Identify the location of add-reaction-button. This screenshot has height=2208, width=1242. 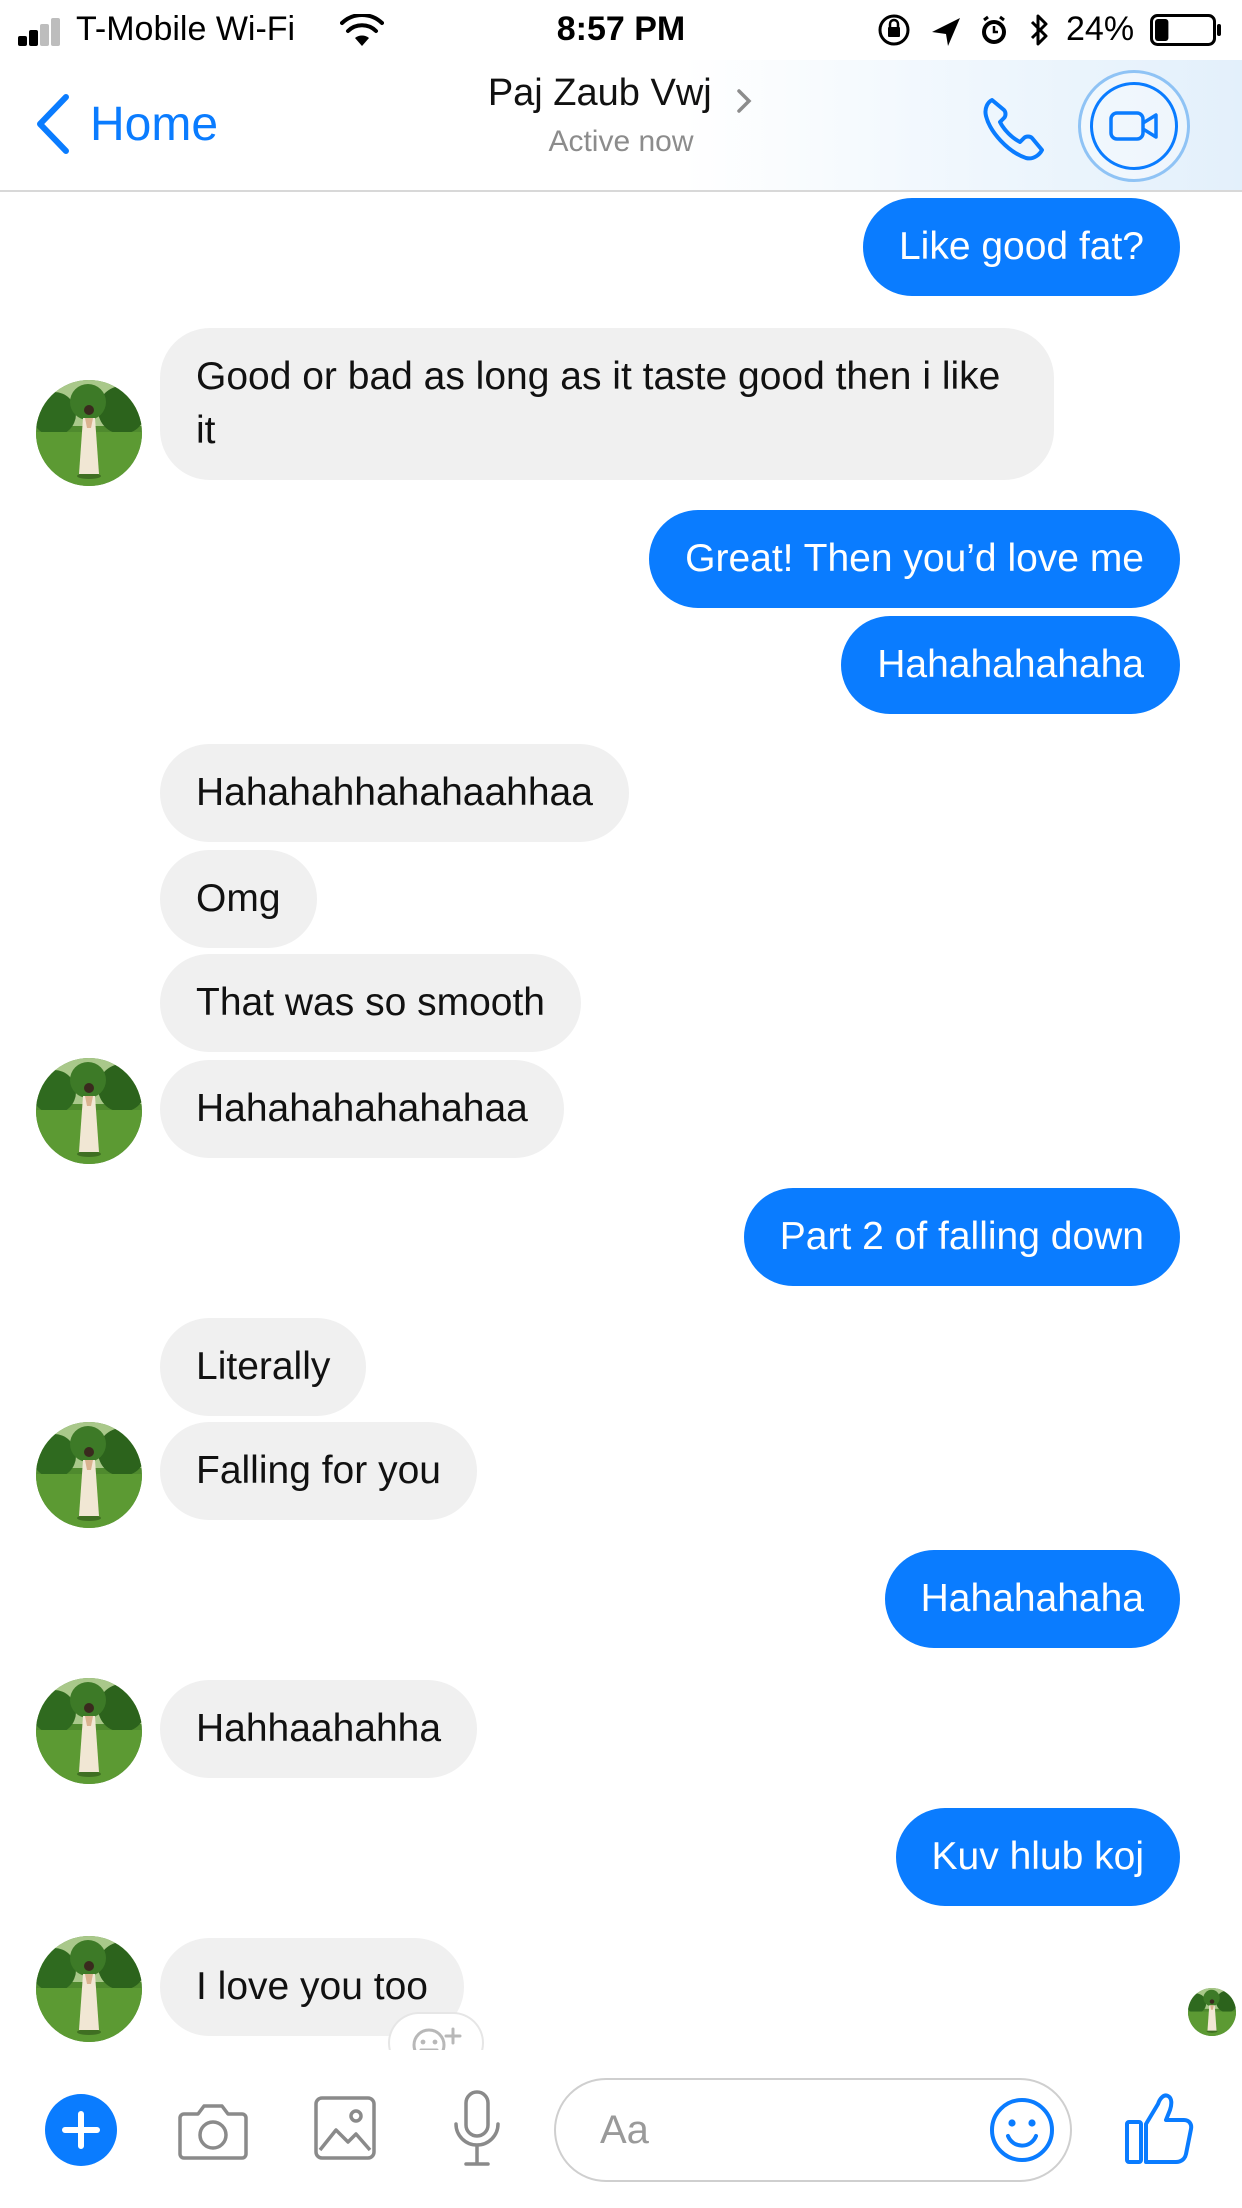
(436, 2032).